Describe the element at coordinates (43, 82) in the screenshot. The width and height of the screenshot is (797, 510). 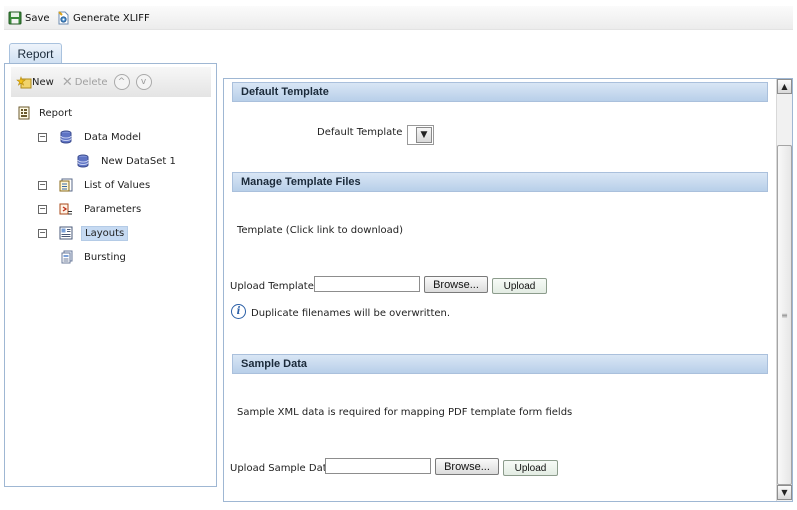
I see `new-label: New` at that location.